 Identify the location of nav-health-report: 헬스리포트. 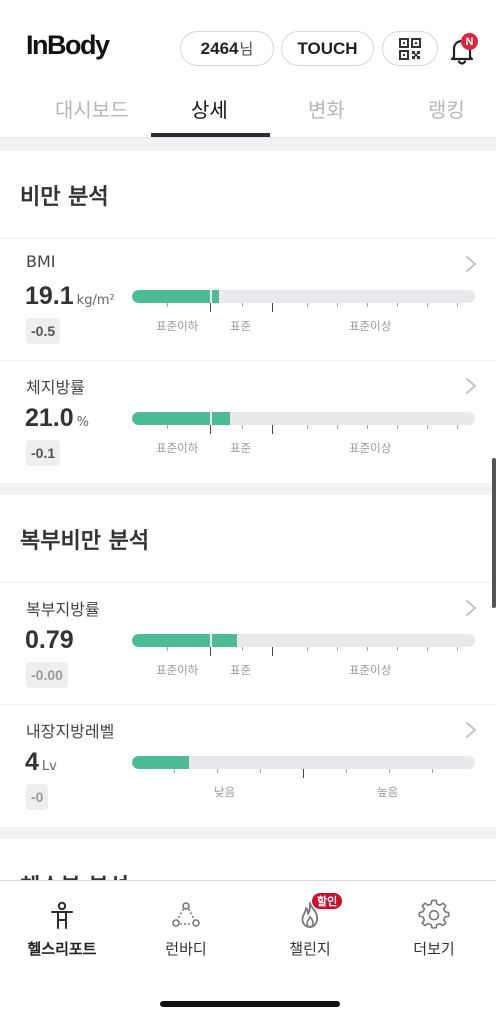
(62, 931).